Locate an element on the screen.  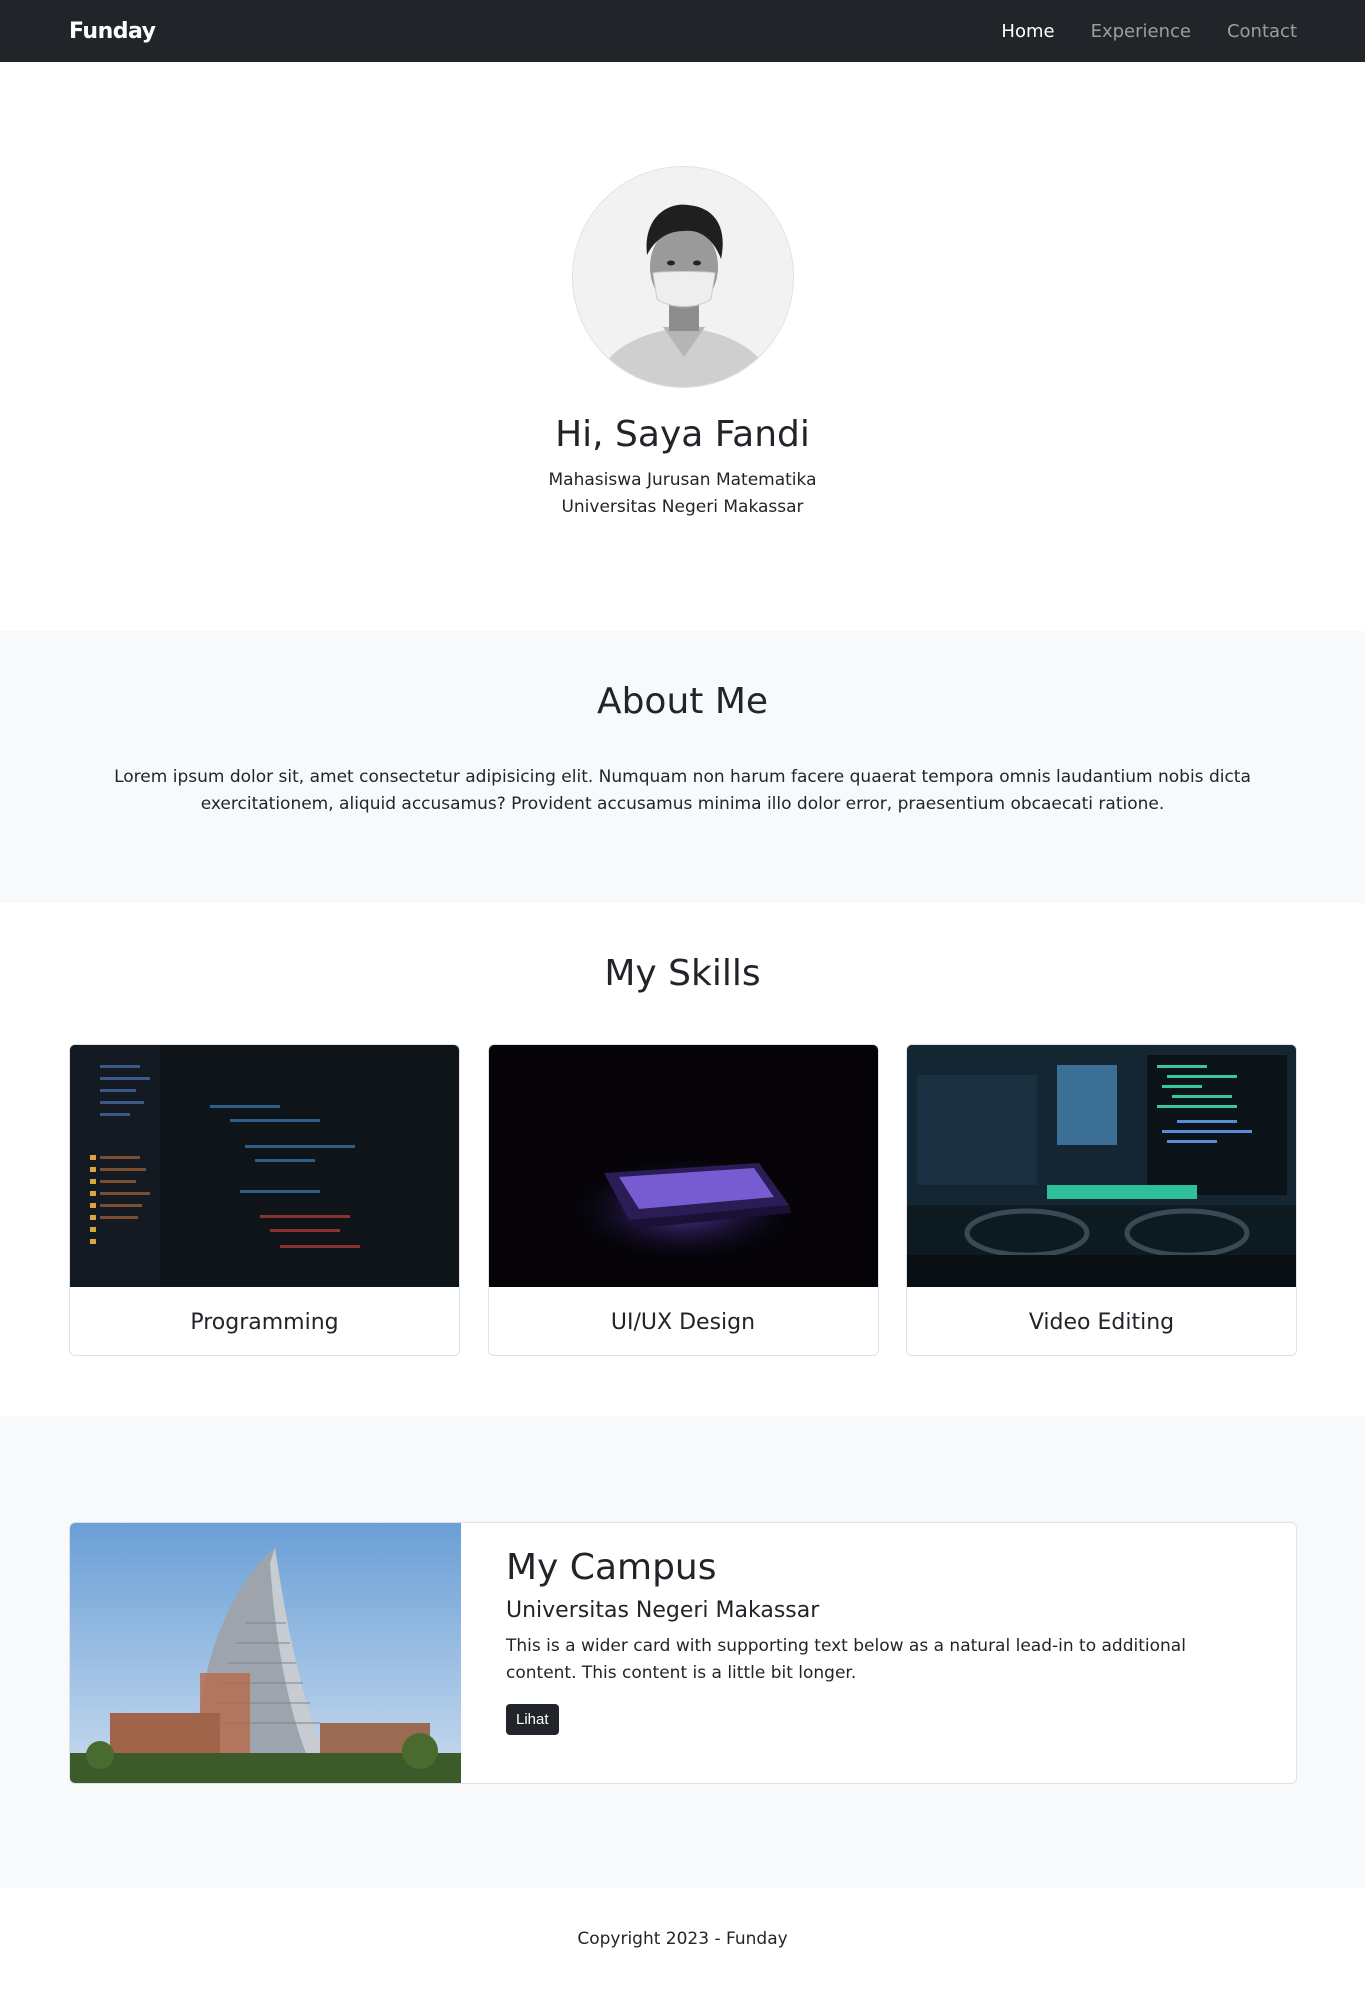
campus-subtitle: Universitas Negeri Makassar is located at coordinates (663, 1610).